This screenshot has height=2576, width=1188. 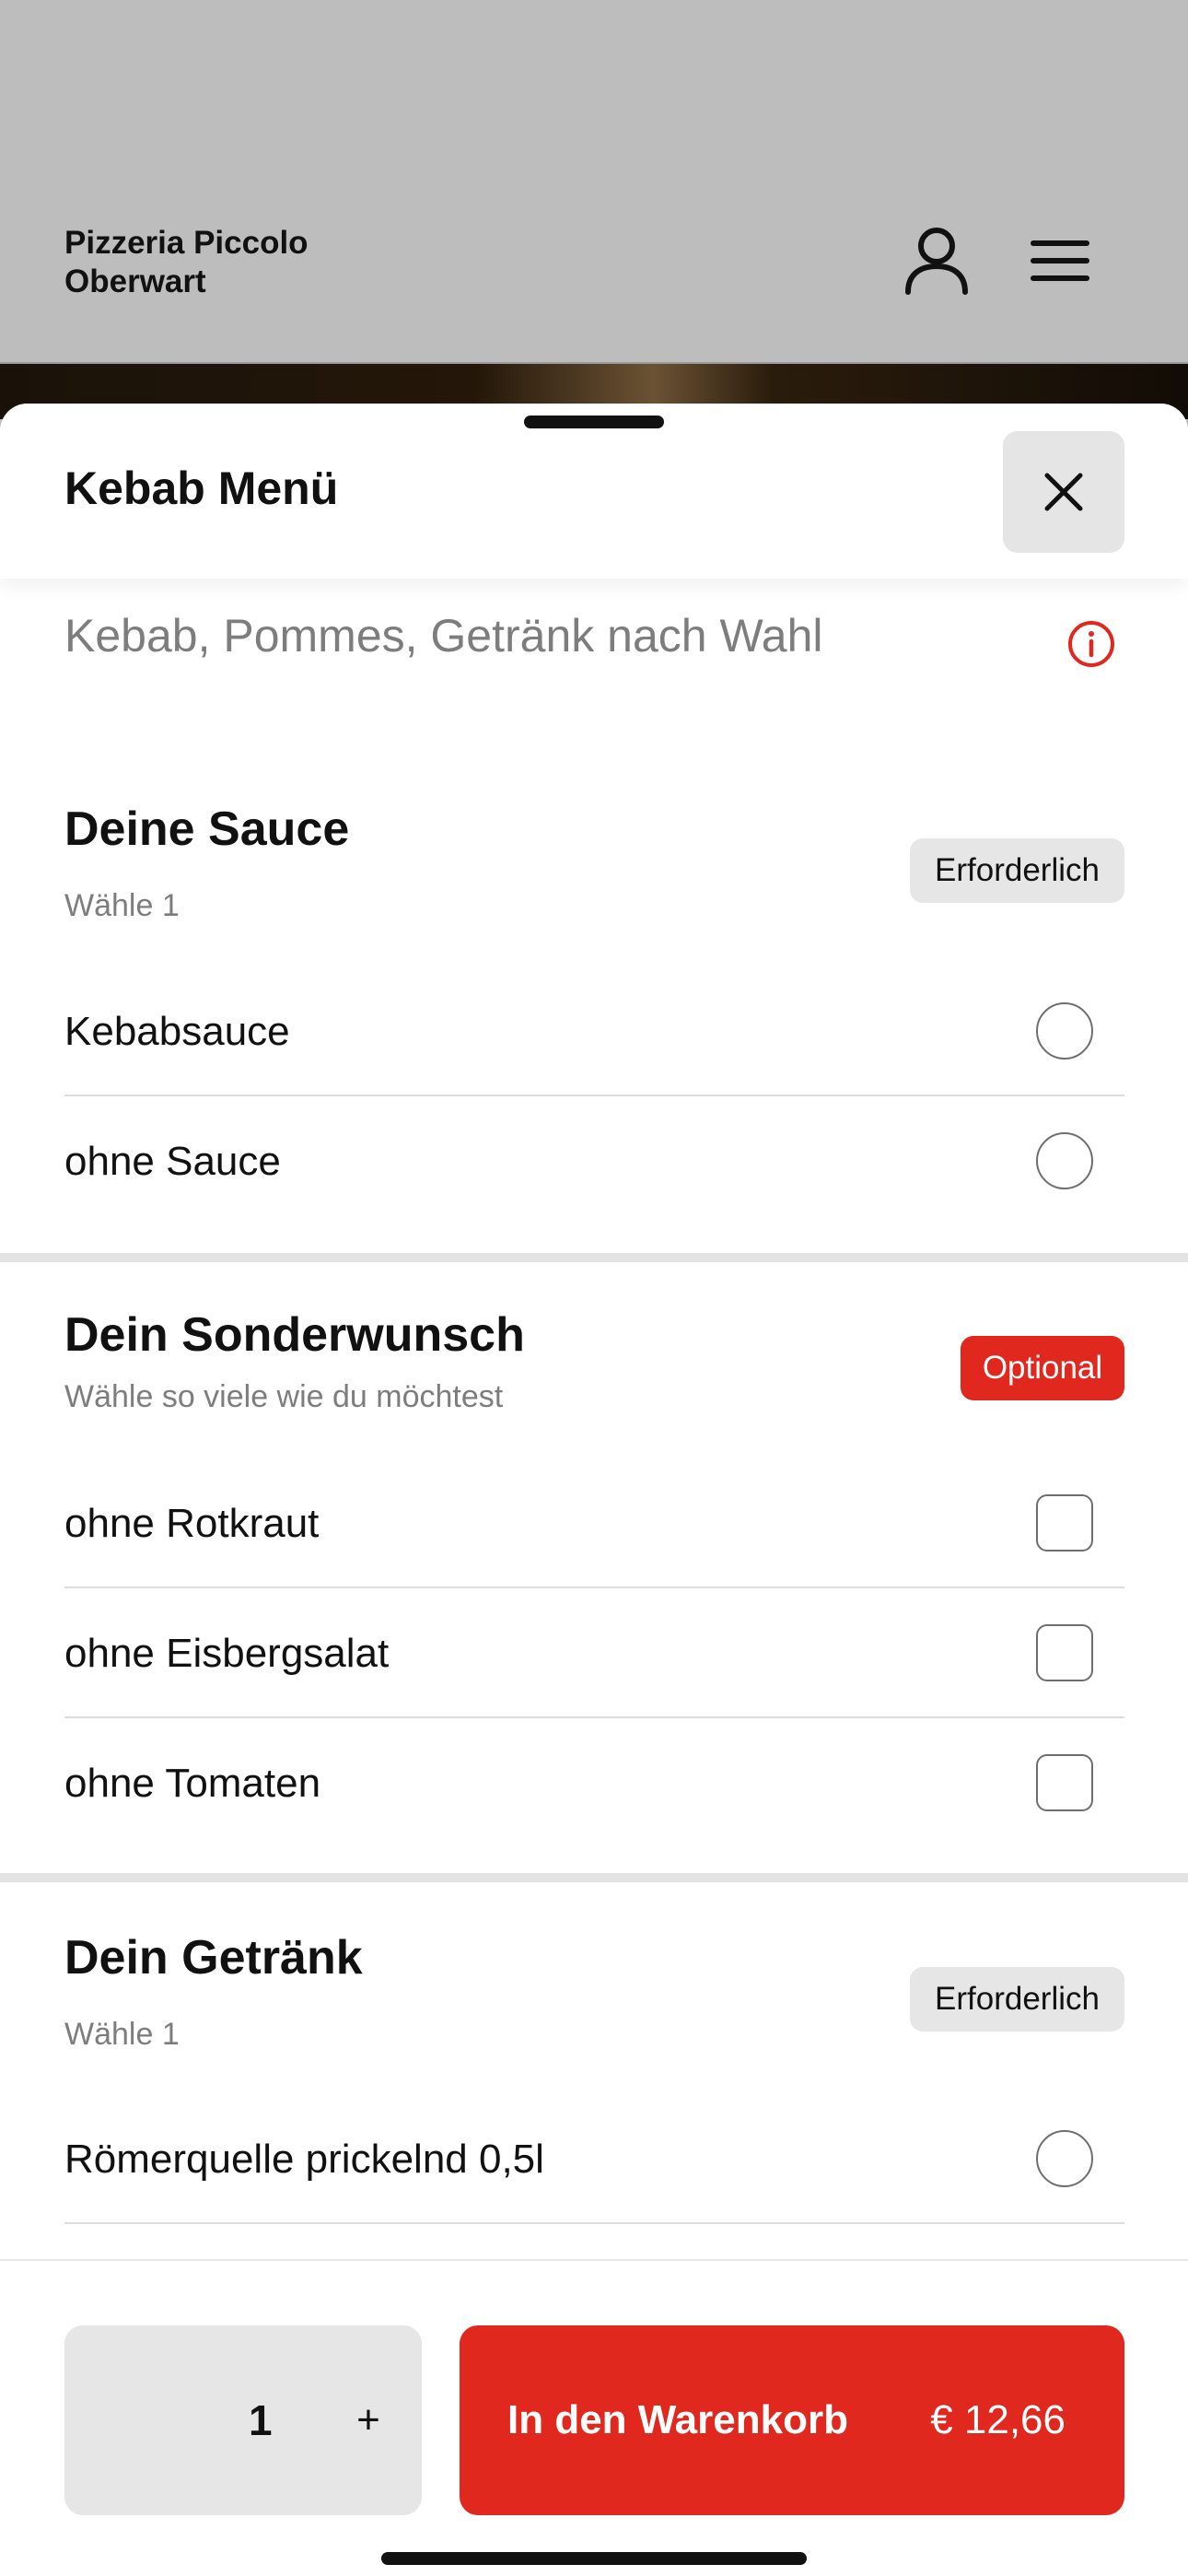 I want to click on home-indicator, so click(x=594, y=2558).